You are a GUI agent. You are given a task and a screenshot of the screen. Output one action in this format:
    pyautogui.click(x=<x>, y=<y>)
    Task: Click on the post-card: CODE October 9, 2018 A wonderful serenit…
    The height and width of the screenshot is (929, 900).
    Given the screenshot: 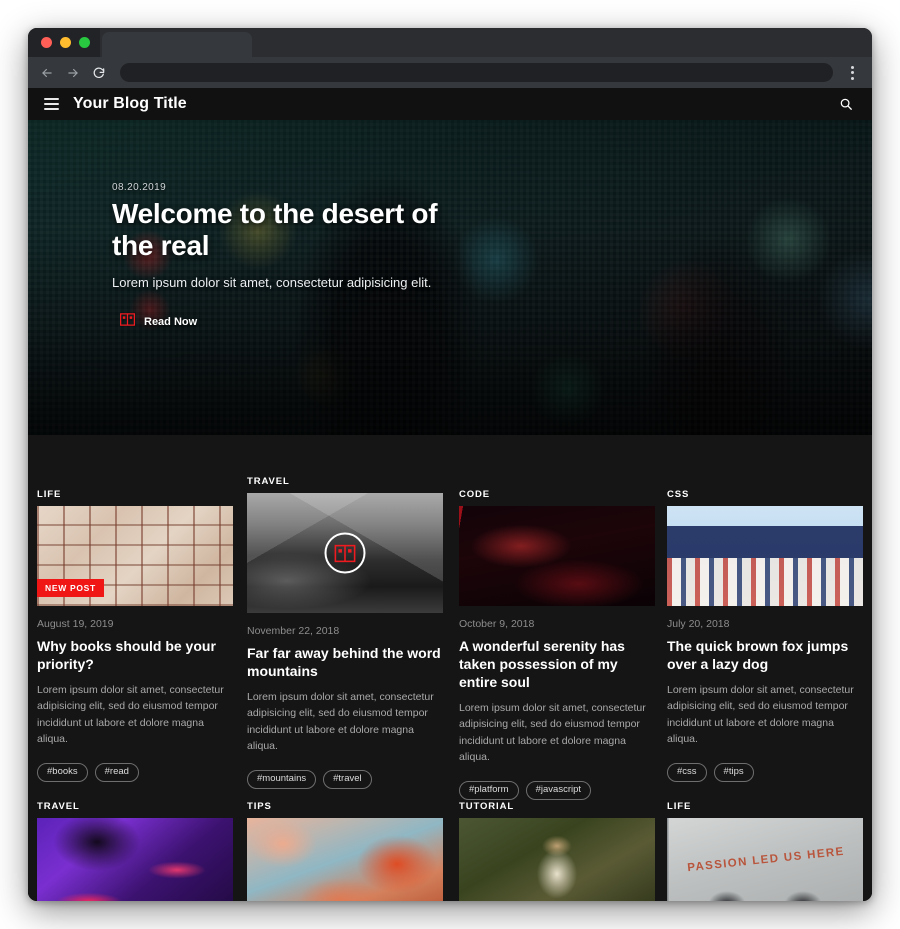 What is the action you would take?
    pyautogui.click(x=557, y=644)
    